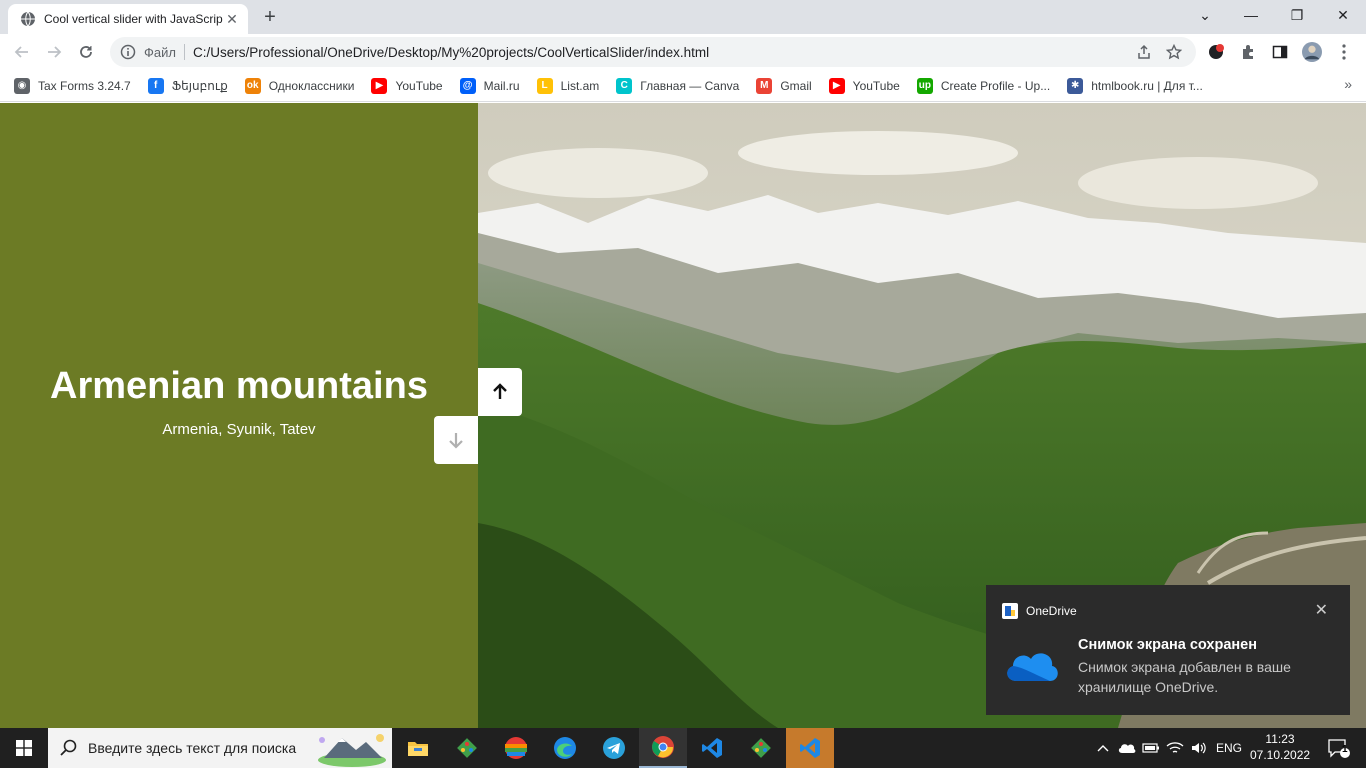 The image size is (1366, 768). What do you see at coordinates (1144, 52) in the screenshot?
I see `share-icon` at bounding box center [1144, 52].